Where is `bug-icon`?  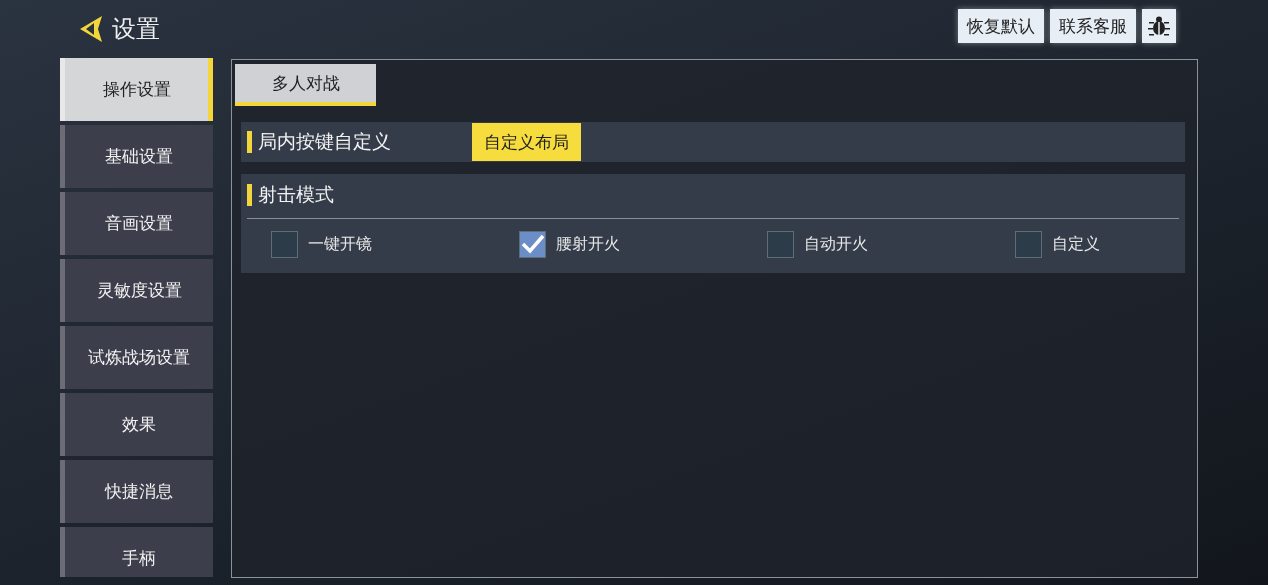 bug-icon is located at coordinates (1159, 26).